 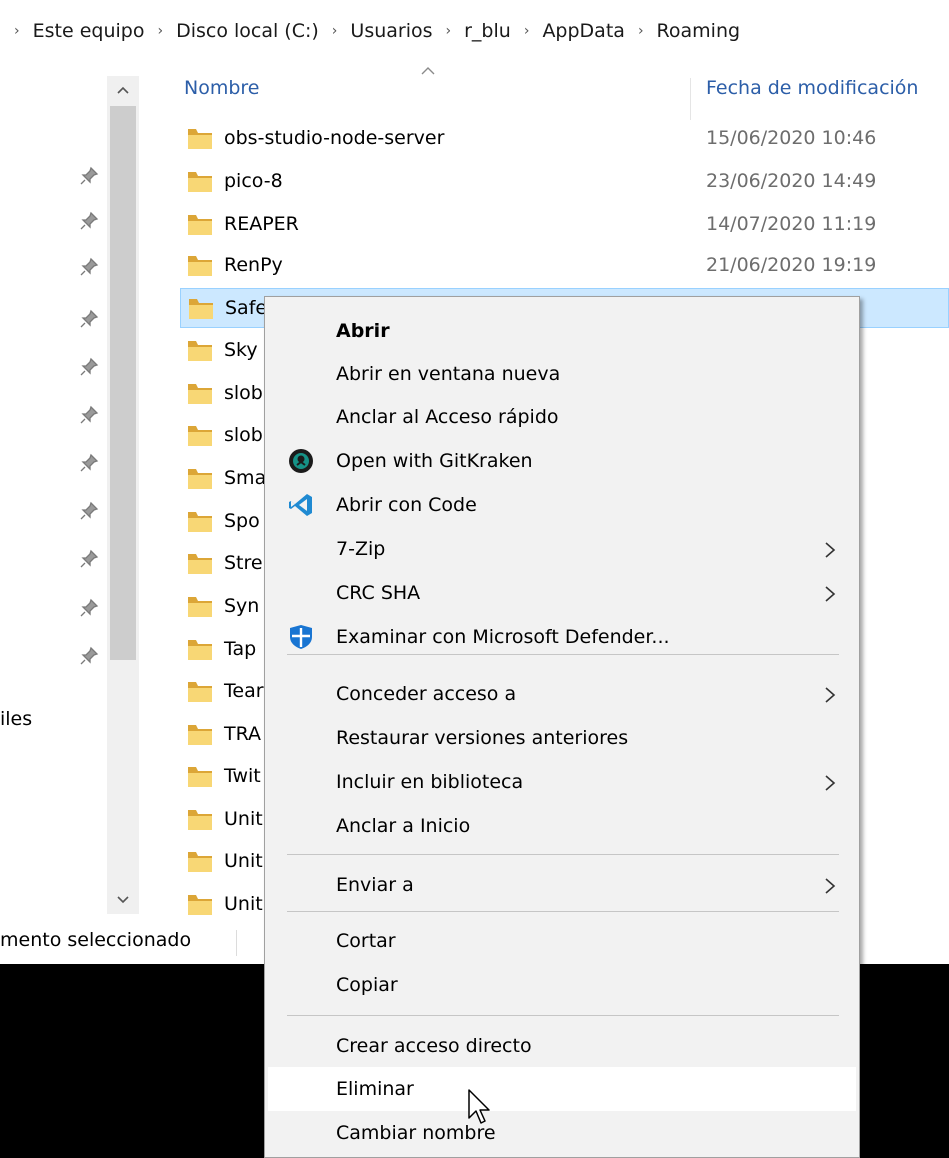 What do you see at coordinates (222, 88) in the screenshot?
I see `column-header-name: Nombre` at bounding box center [222, 88].